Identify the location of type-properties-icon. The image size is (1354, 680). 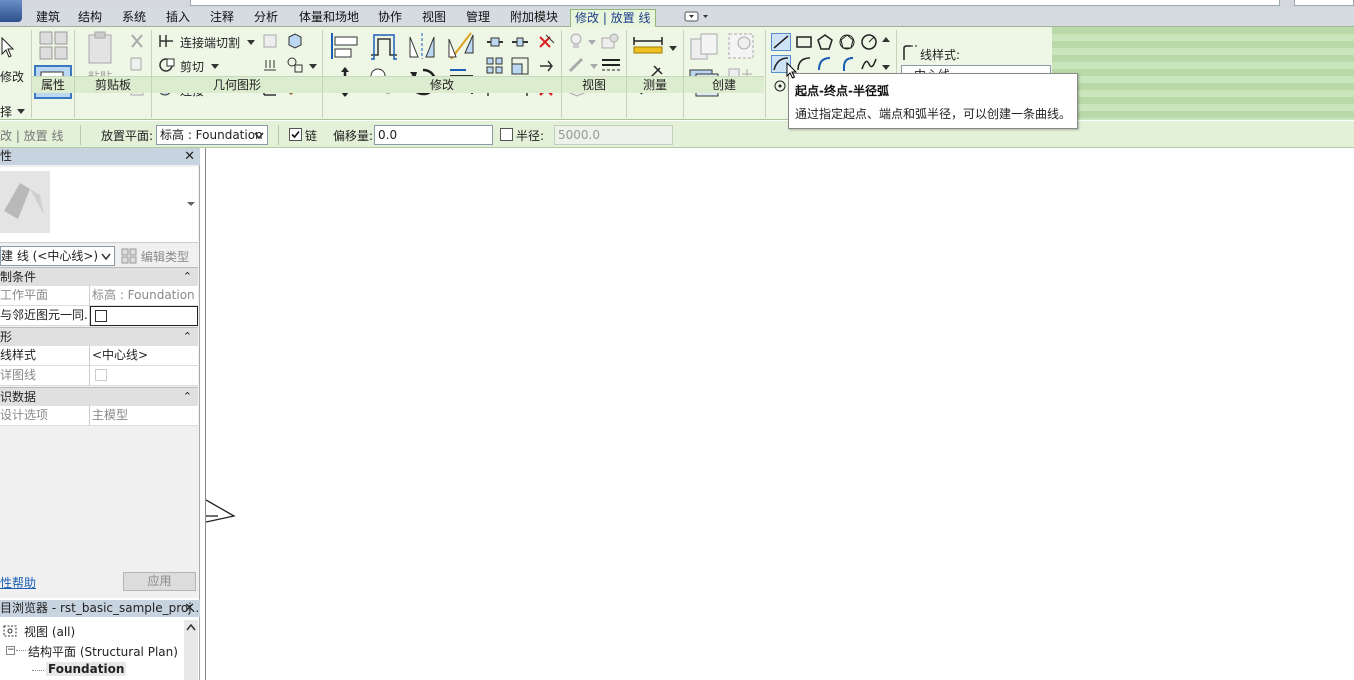
(54, 46).